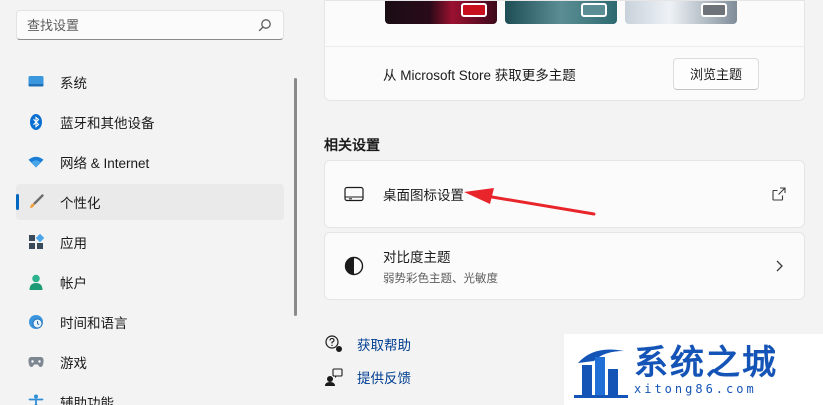 The image size is (823, 405). I want to click on accessibility-icon, so click(36, 399).